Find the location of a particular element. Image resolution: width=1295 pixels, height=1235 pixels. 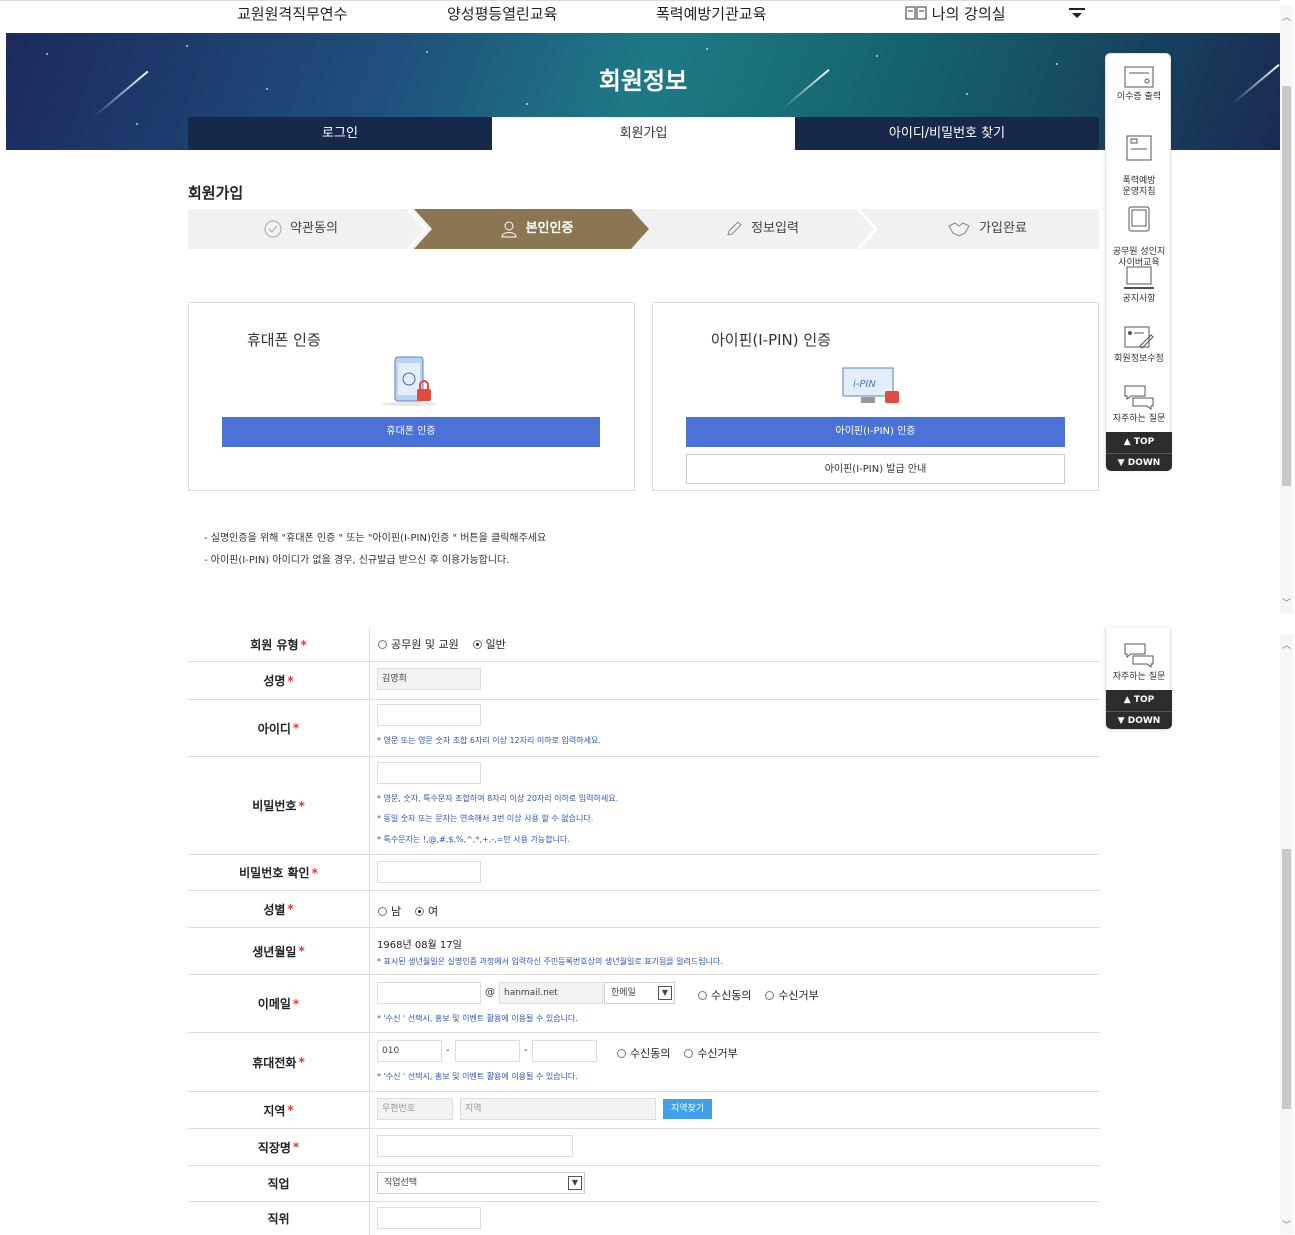

password-confirm-label: 비밀번호 확인 * is located at coordinates (279, 872).